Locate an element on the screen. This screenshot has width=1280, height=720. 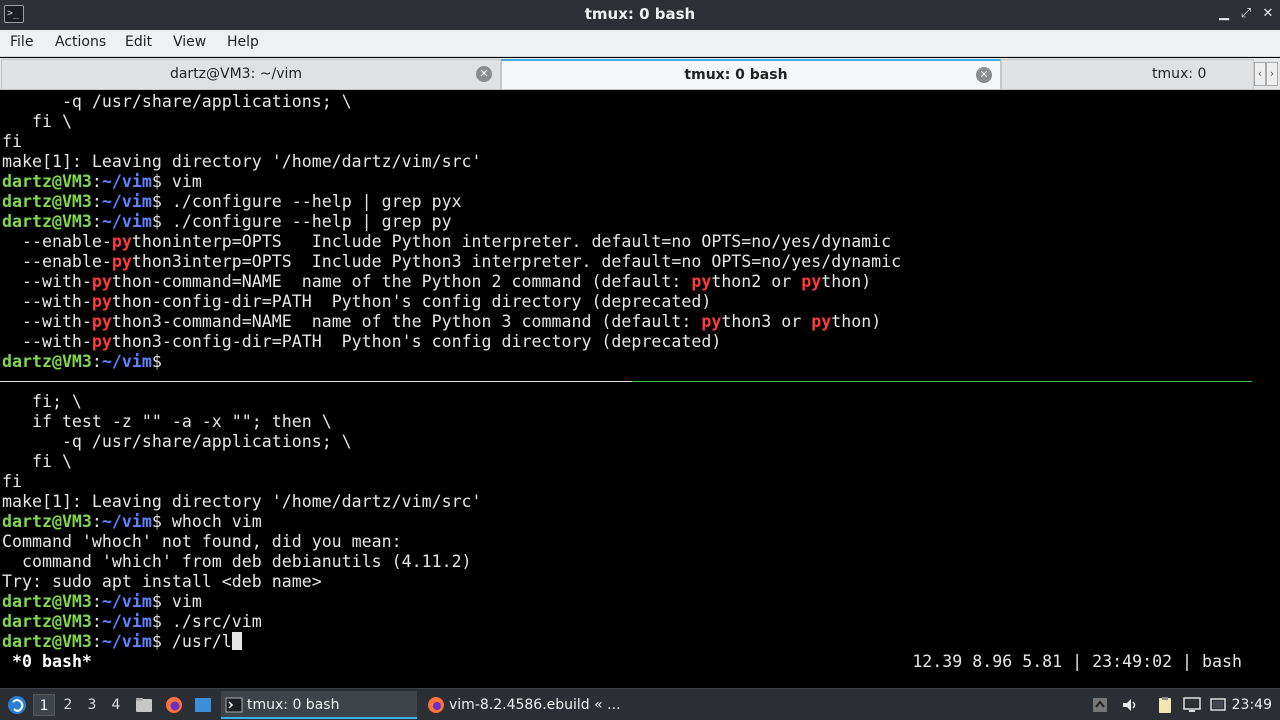
text-cursor is located at coordinates (236, 641).